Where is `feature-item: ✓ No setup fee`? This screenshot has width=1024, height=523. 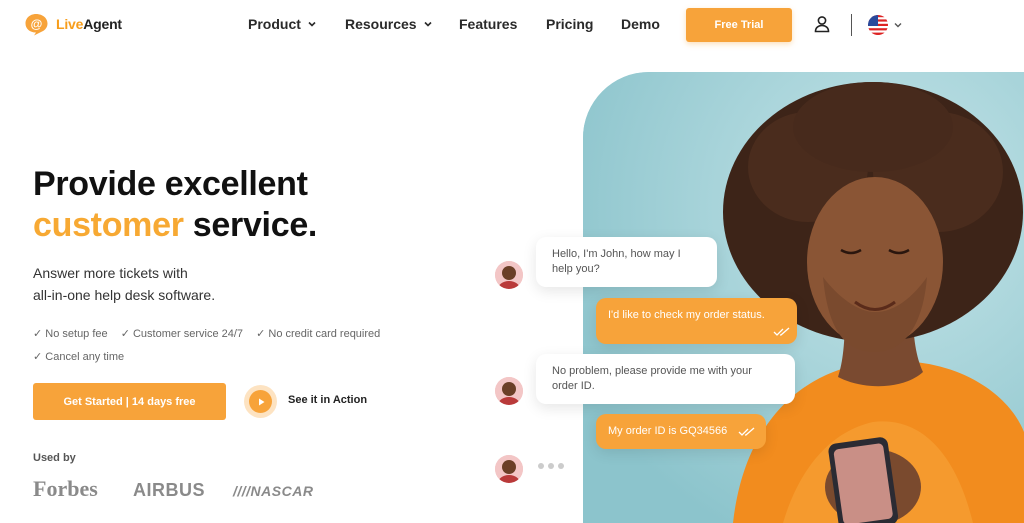
feature-item: ✓ No setup fee is located at coordinates (70, 334).